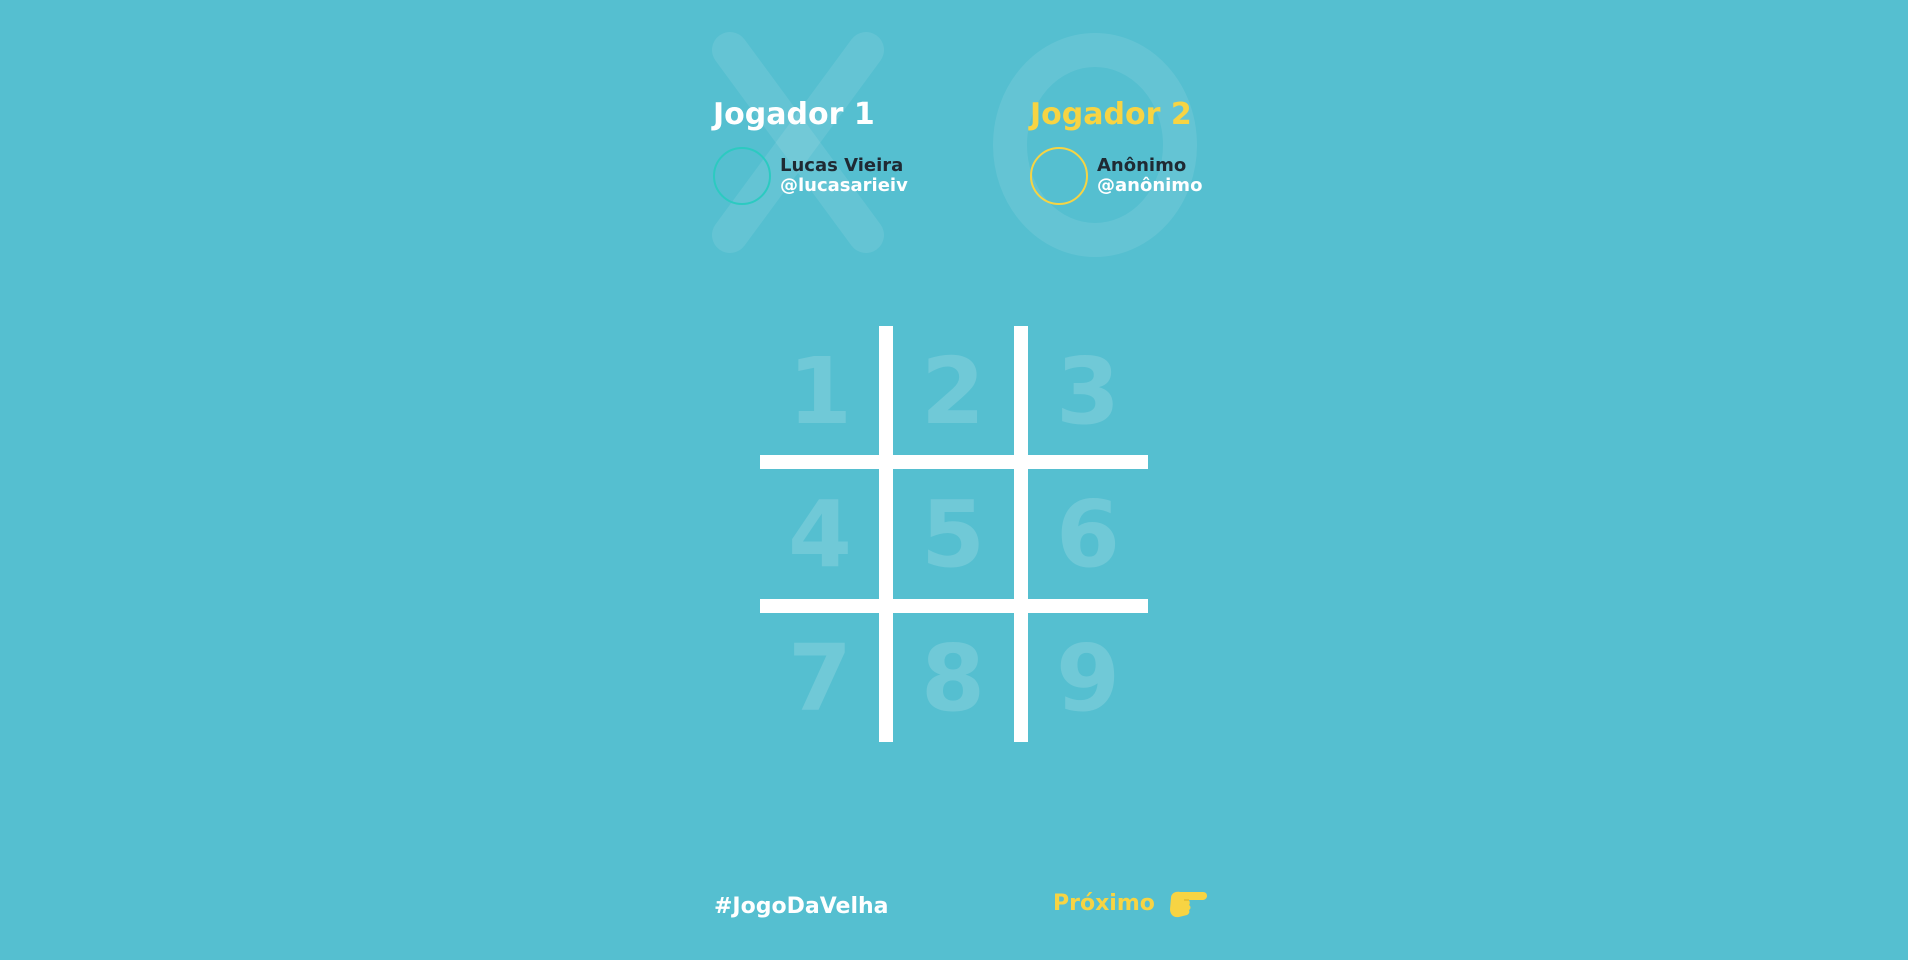  I want to click on board-cell-7: 7, so click(820, 678).